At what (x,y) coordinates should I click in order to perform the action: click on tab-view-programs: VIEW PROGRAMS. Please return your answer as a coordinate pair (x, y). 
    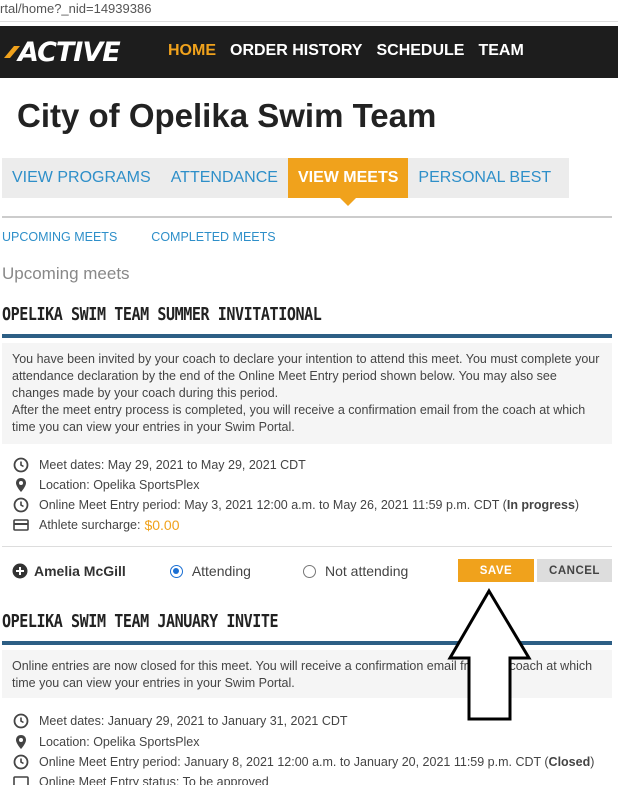
    Looking at the image, I should click on (81, 178).